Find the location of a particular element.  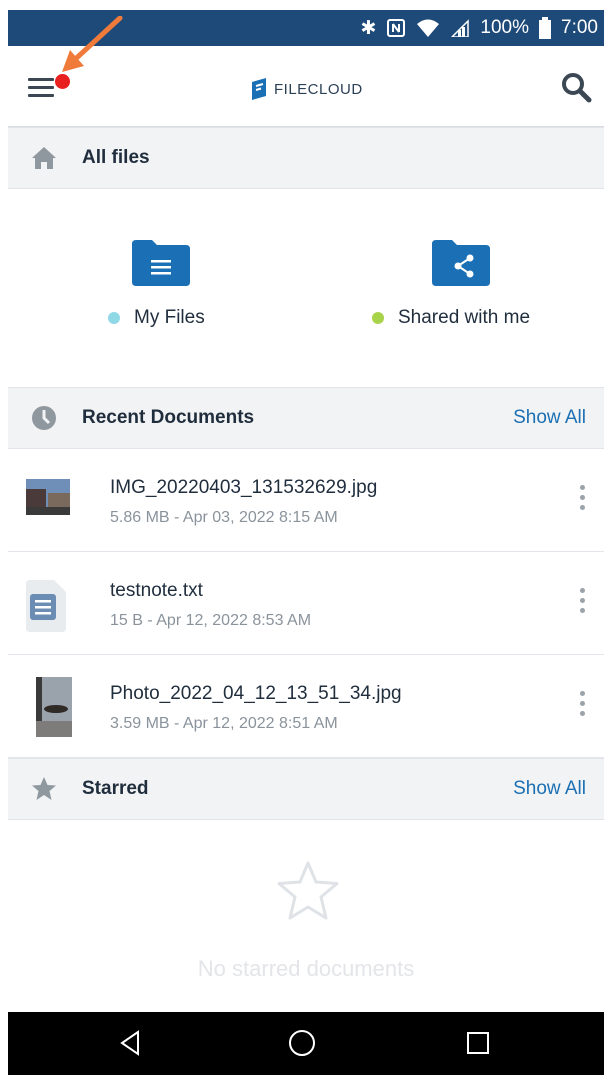

nfc-icon is located at coordinates (396, 28).